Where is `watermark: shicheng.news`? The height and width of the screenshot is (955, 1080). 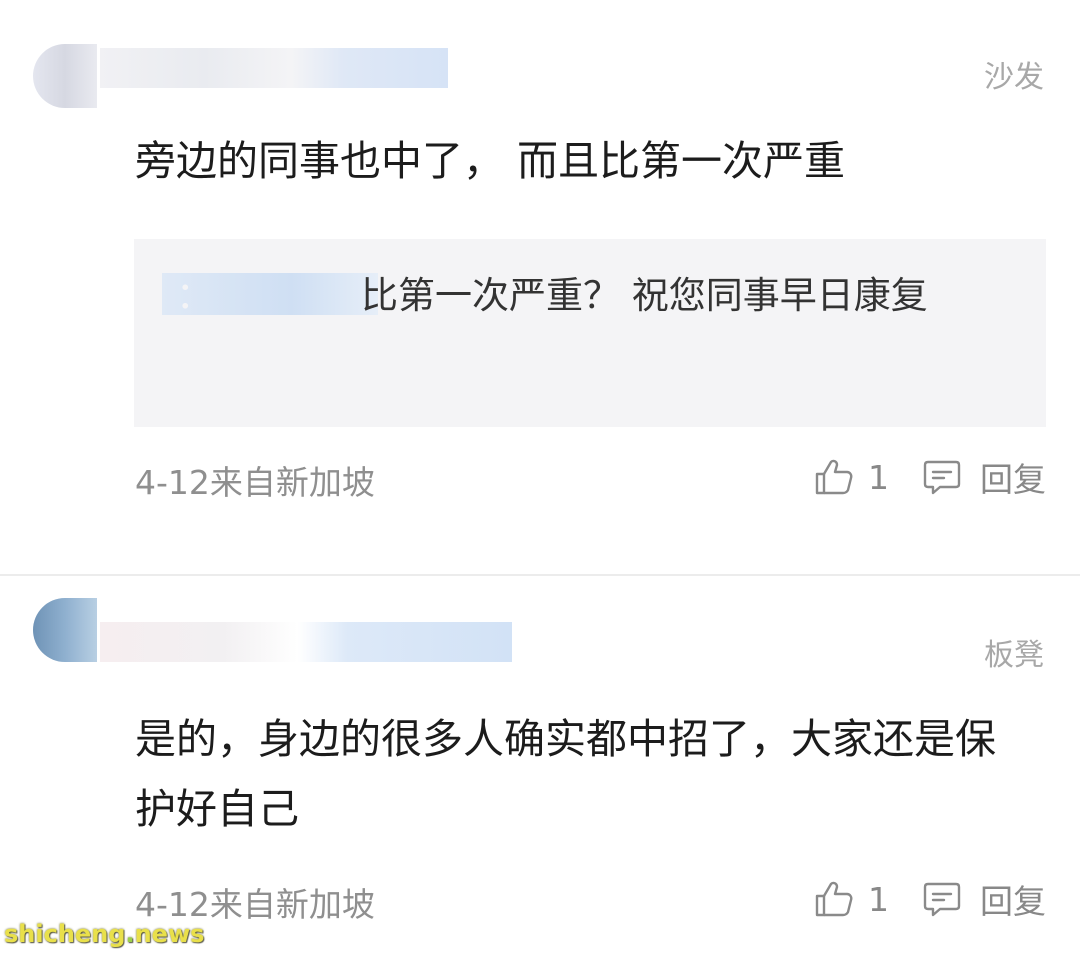
watermark: shicheng.news is located at coordinates (104, 934).